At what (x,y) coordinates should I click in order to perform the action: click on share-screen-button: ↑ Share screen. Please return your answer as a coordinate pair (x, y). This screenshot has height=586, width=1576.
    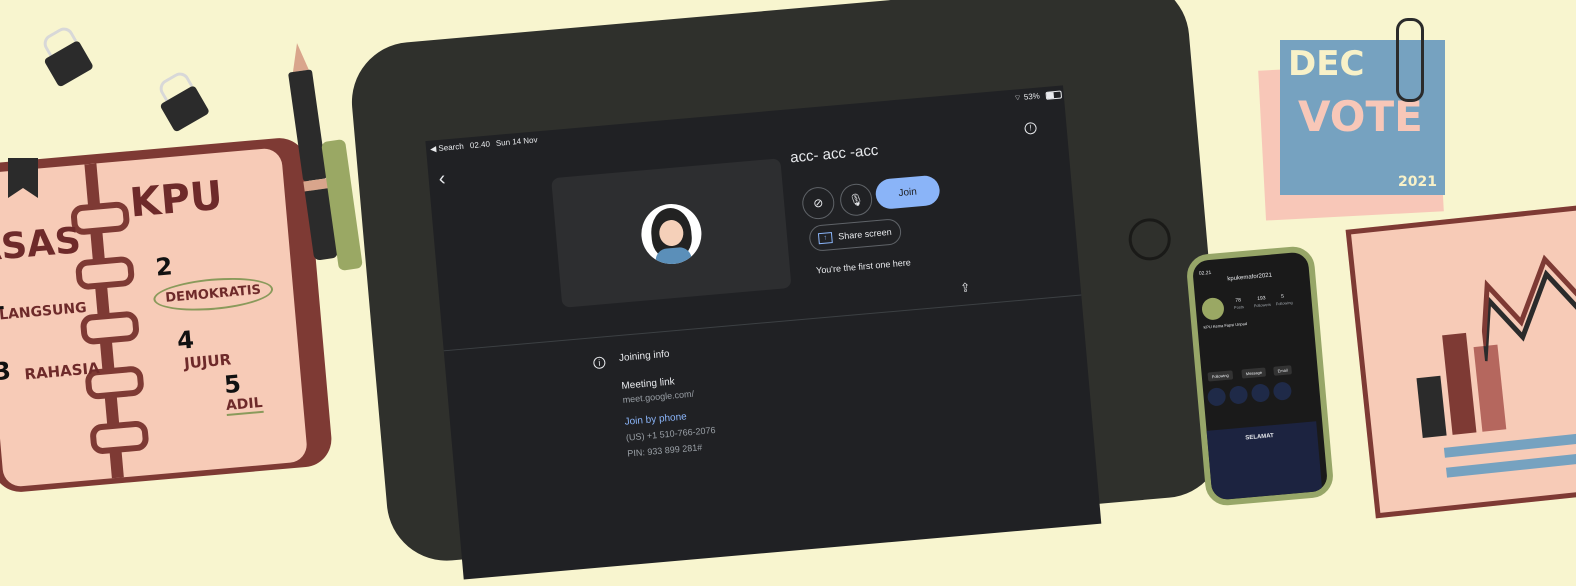
    Looking at the image, I should click on (855, 235).